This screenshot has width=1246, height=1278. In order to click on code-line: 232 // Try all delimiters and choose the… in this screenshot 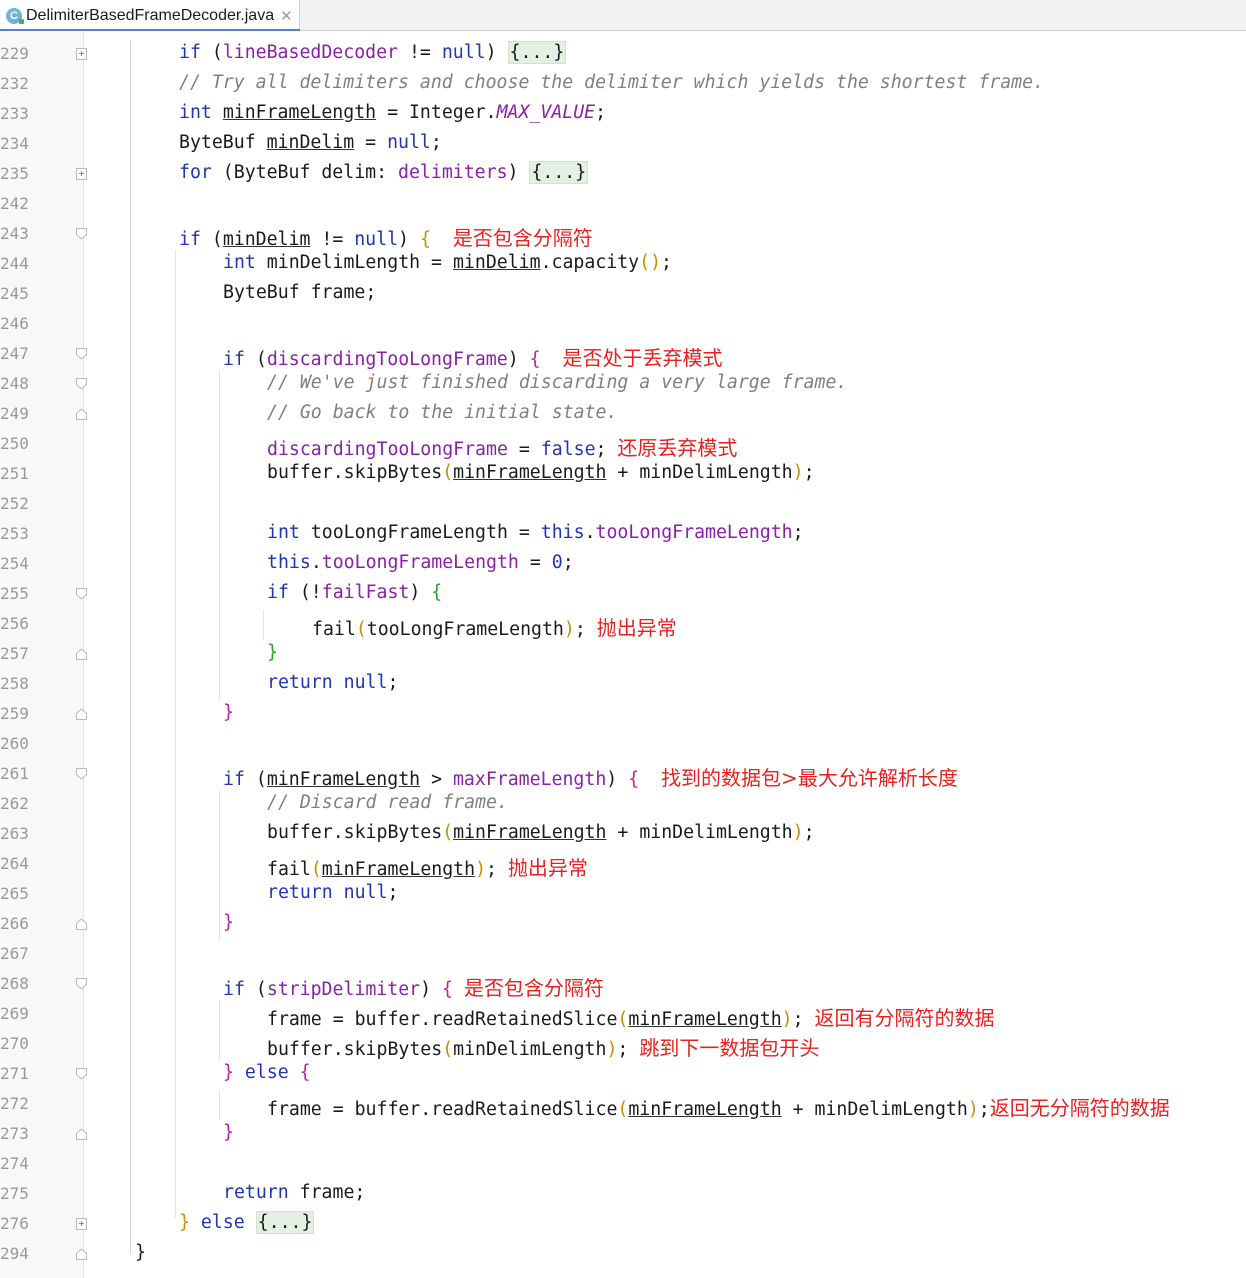, I will do `click(623, 85)`.